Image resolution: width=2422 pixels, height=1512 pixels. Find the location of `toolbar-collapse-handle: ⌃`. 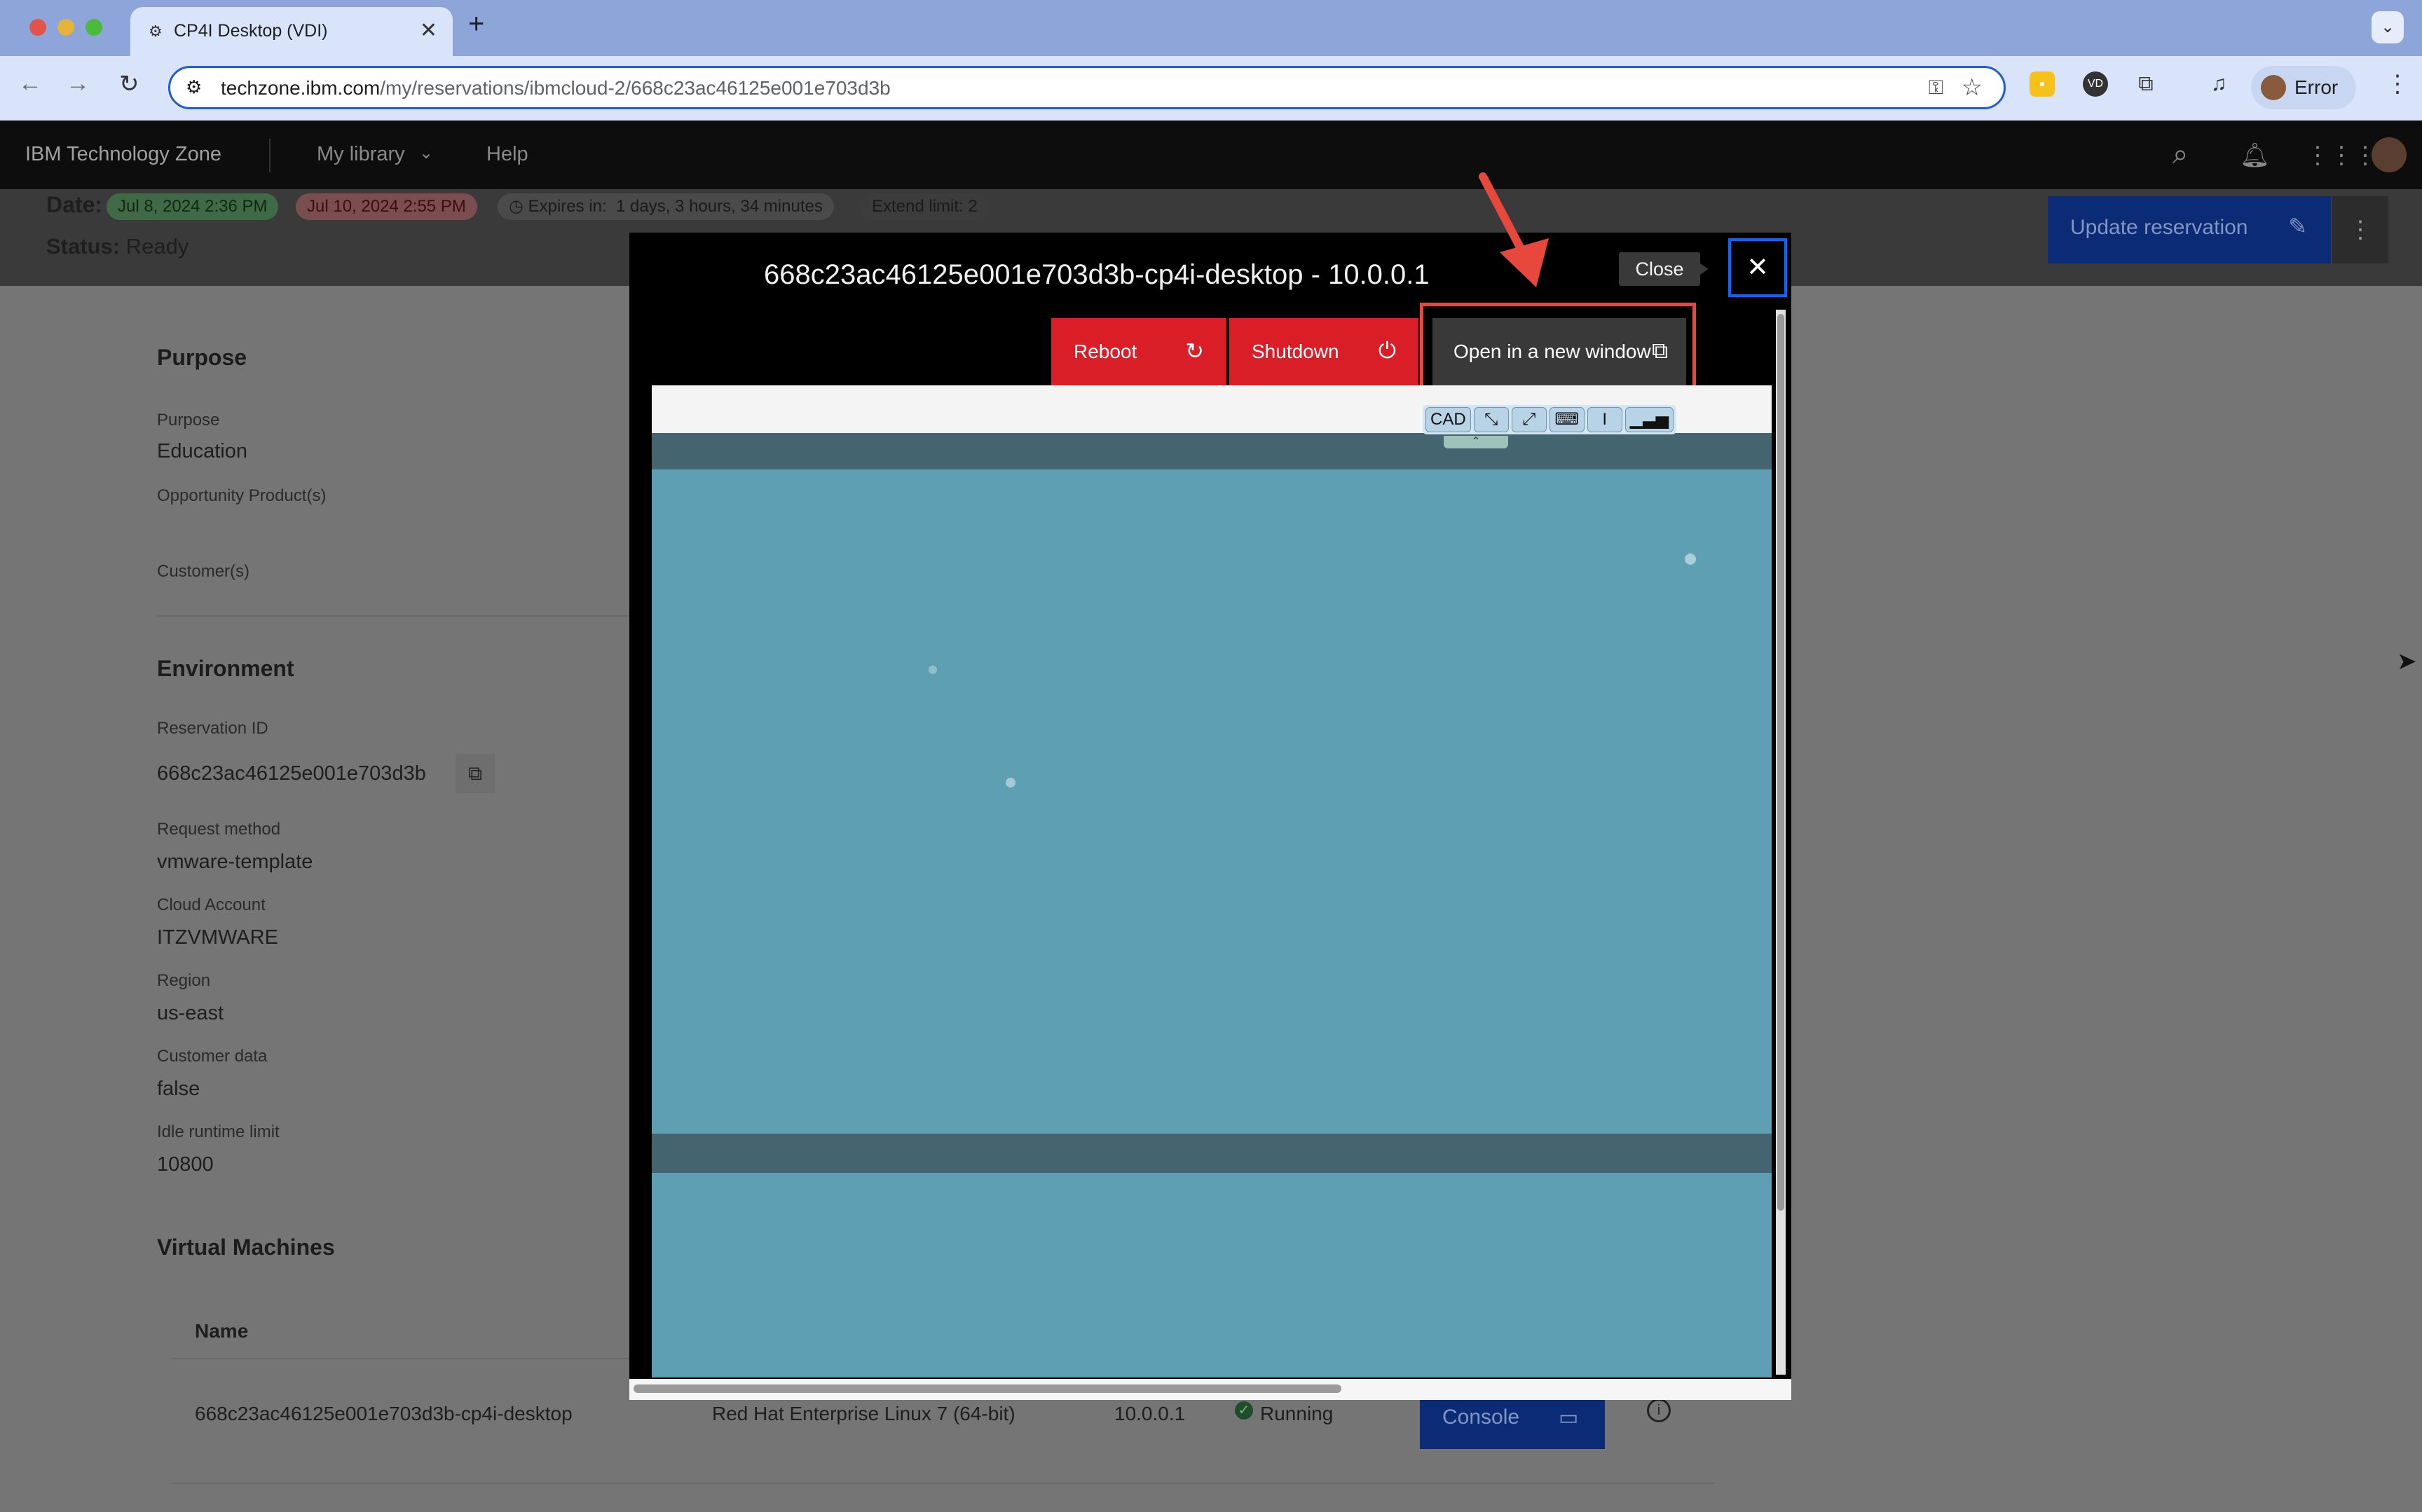

toolbar-collapse-handle: ⌃ is located at coordinates (1476, 442).